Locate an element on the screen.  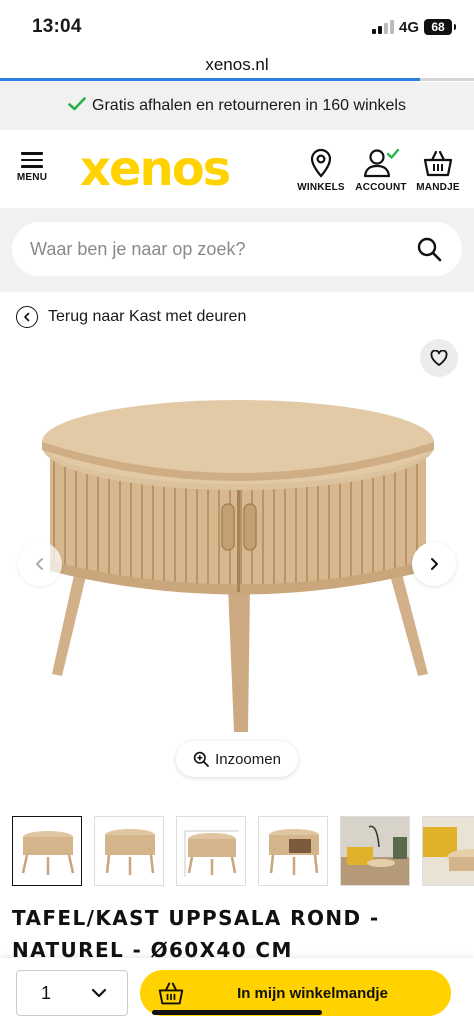
status-bar: 13:04 4G 68 is located at coordinates (237, 24).